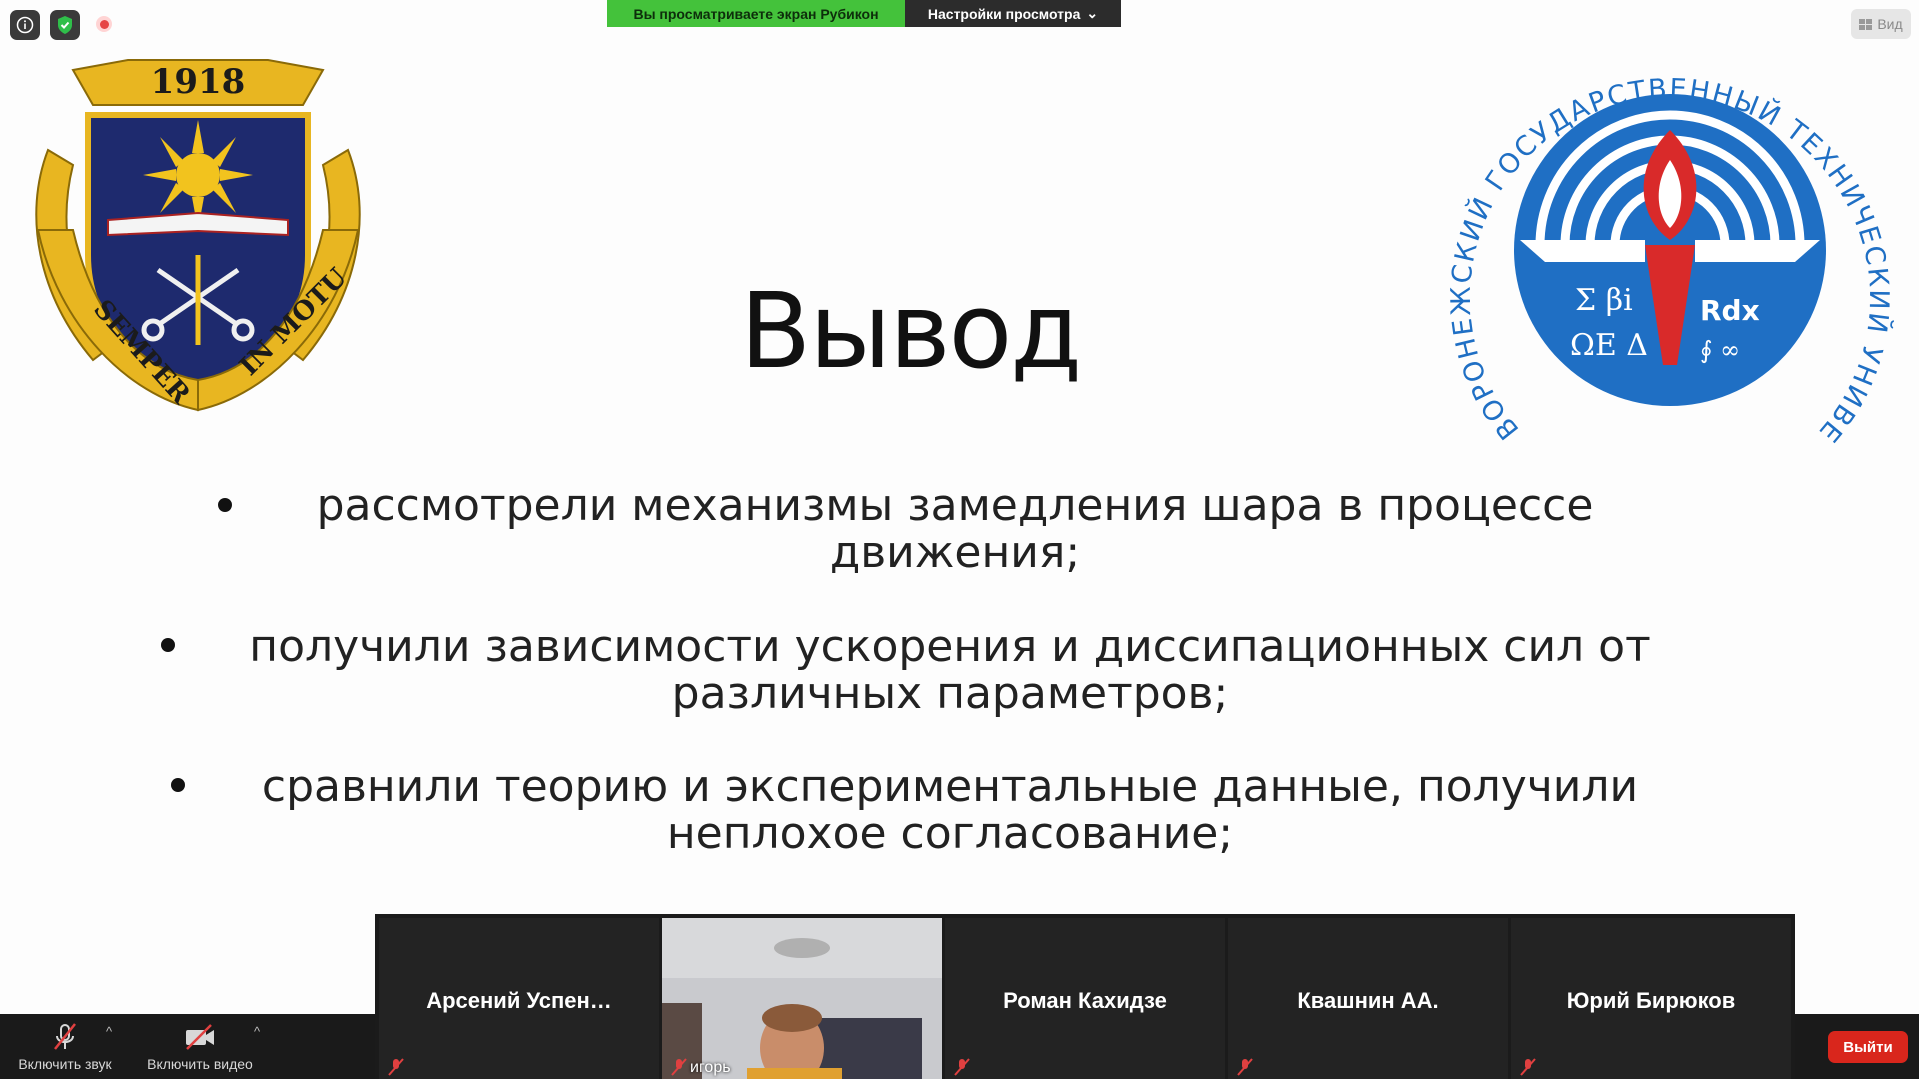 This screenshot has height=1079, width=1919. What do you see at coordinates (955, 552) in the screenshot?
I see `bullet-1-line-2: движения;` at bounding box center [955, 552].